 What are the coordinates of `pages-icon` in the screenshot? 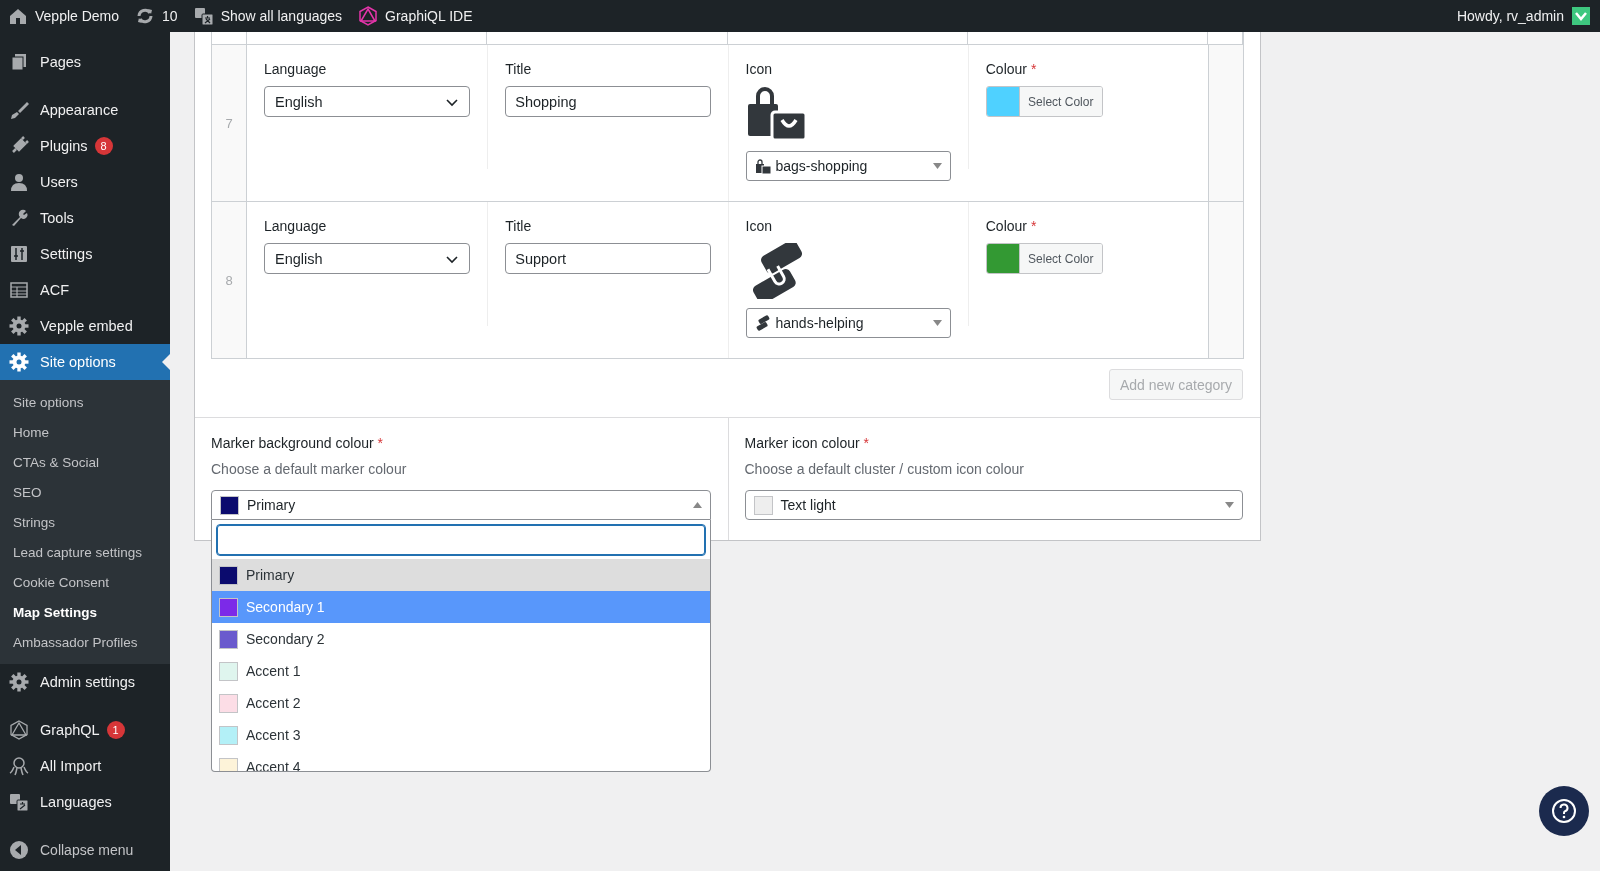 It's located at (19, 62).